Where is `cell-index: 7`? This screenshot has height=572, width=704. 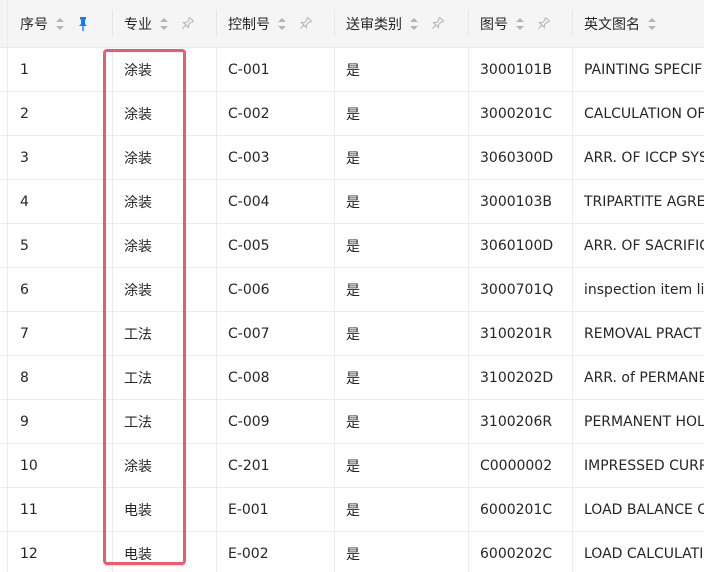
cell-index: 7 is located at coordinates (24, 334).